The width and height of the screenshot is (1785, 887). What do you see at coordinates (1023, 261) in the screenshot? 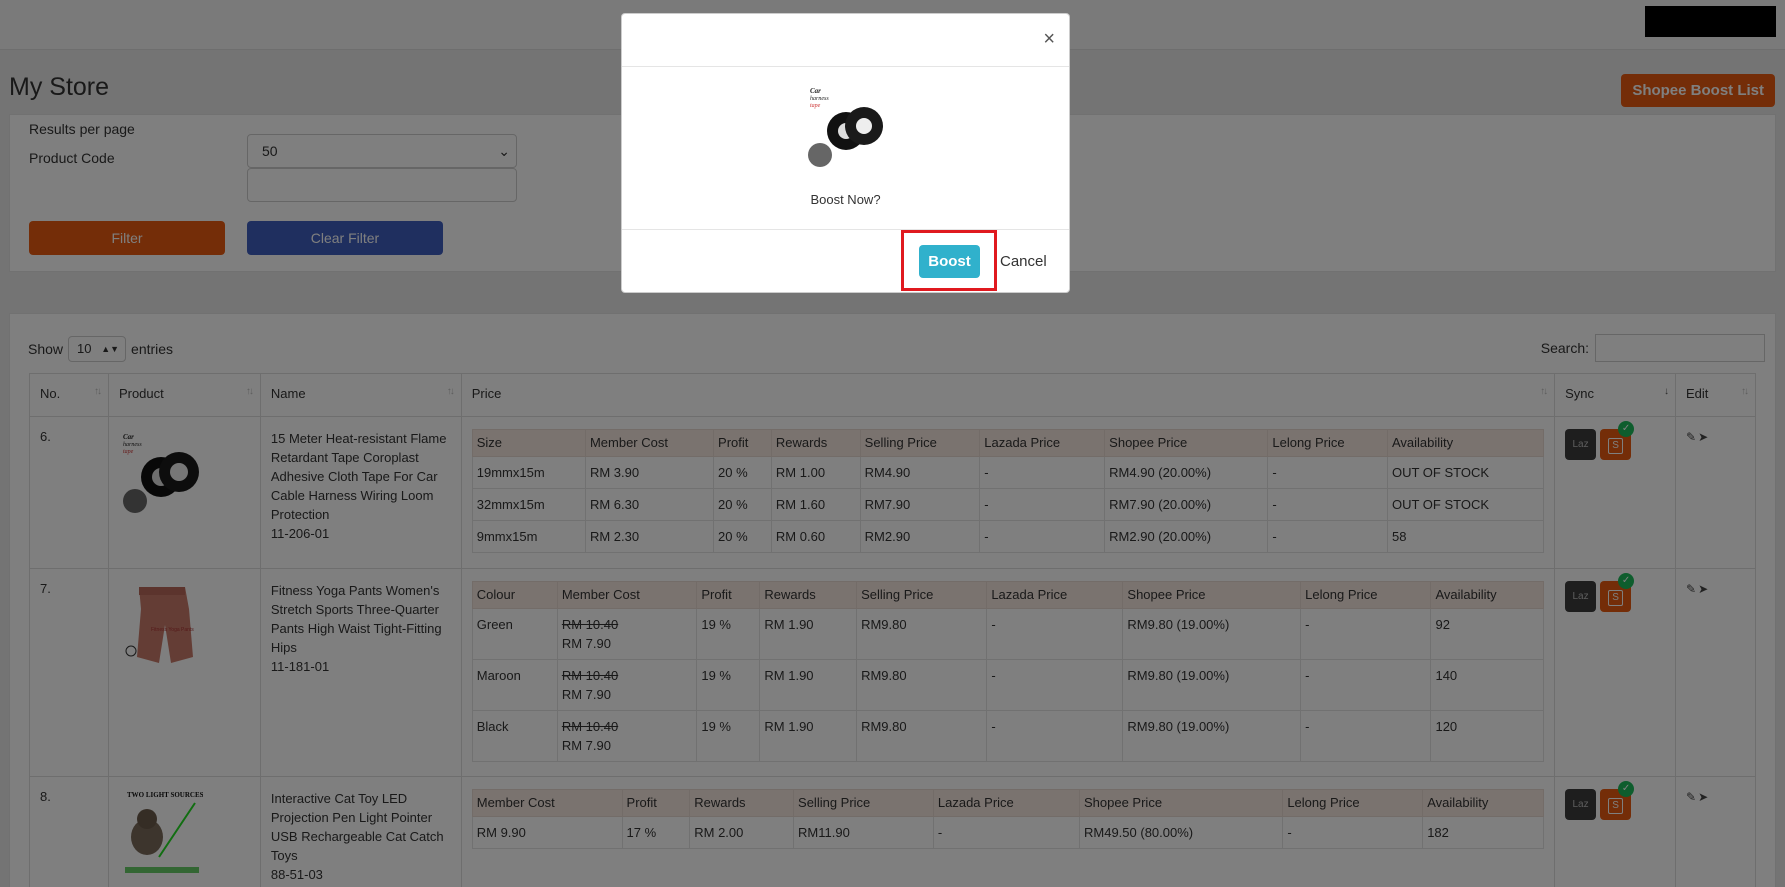
I see `cancel-button: Cancel` at bounding box center [1023, 261].